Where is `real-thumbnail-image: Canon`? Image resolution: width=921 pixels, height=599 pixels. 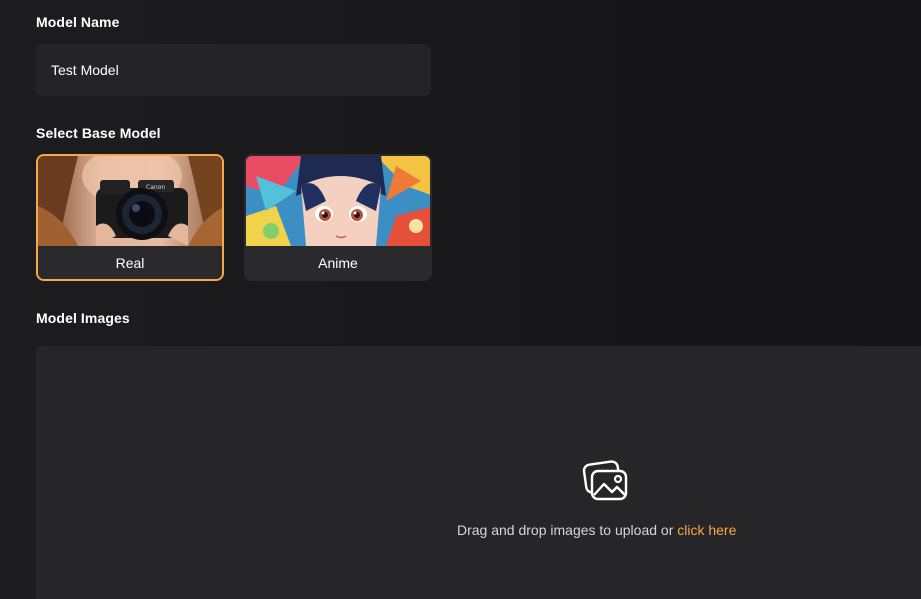
real-thumbnail-image: Canon is located at coordinates (130, 201).